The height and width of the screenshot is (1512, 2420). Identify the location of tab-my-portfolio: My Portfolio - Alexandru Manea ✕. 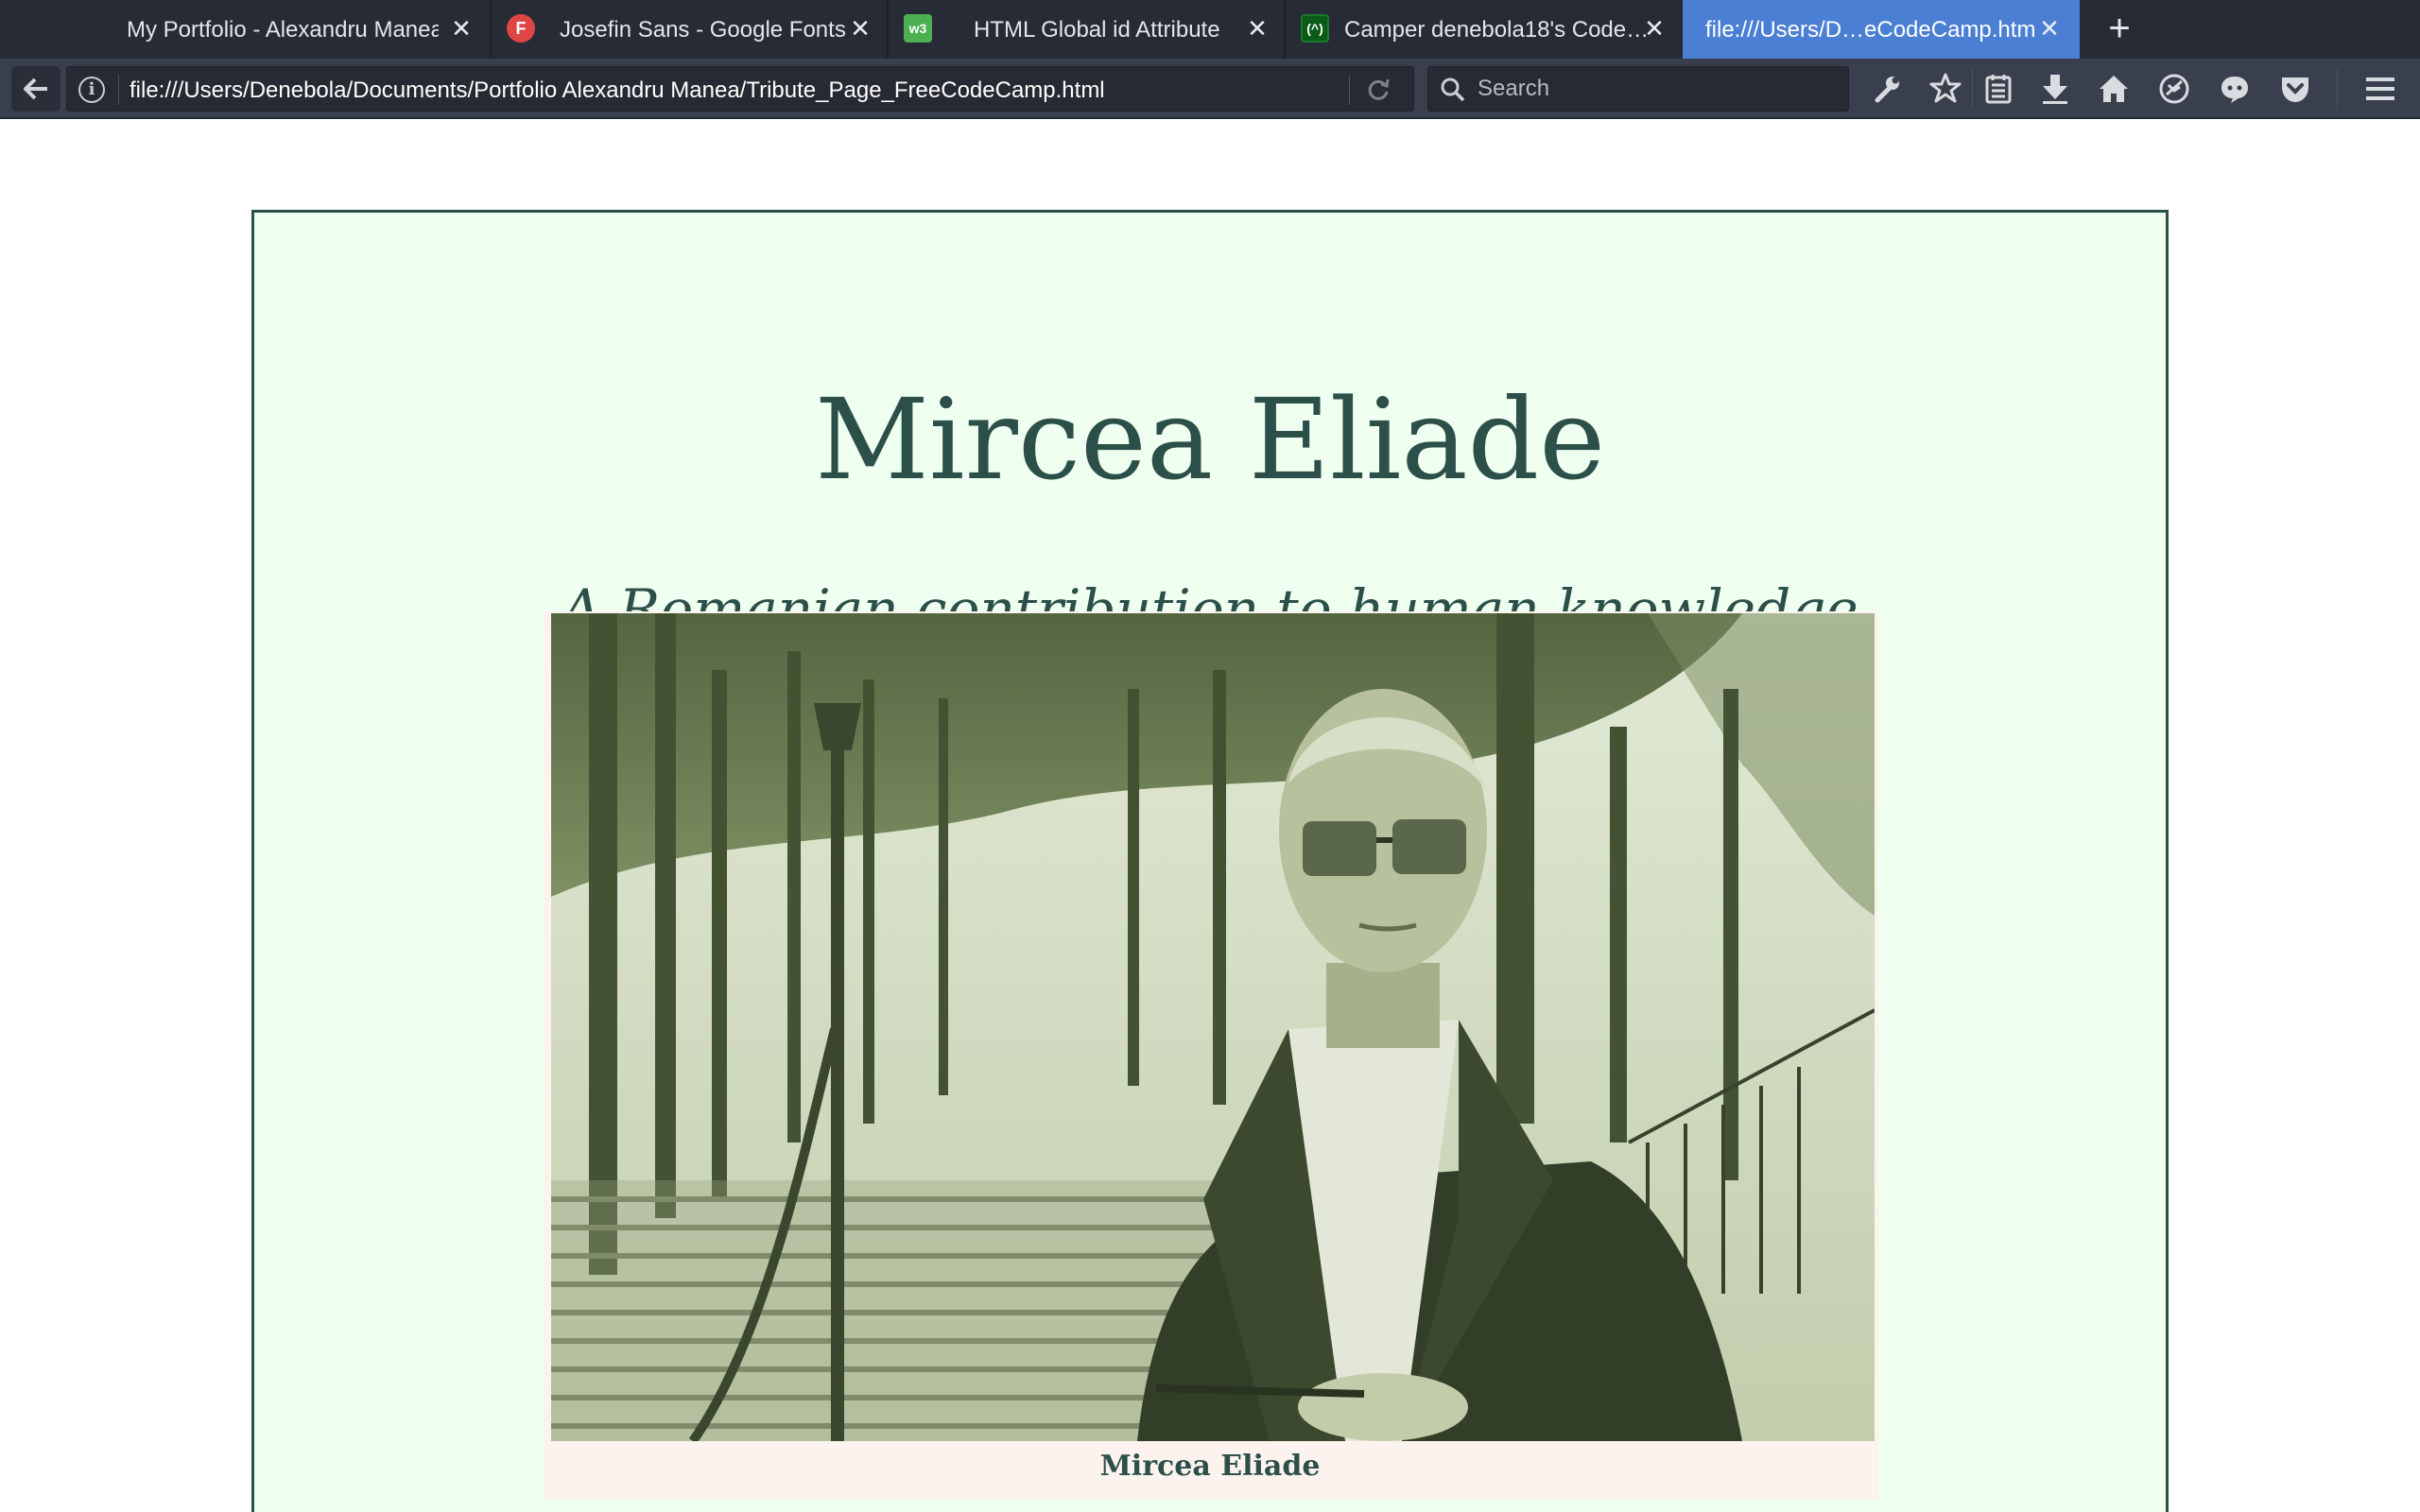
(245, 29).